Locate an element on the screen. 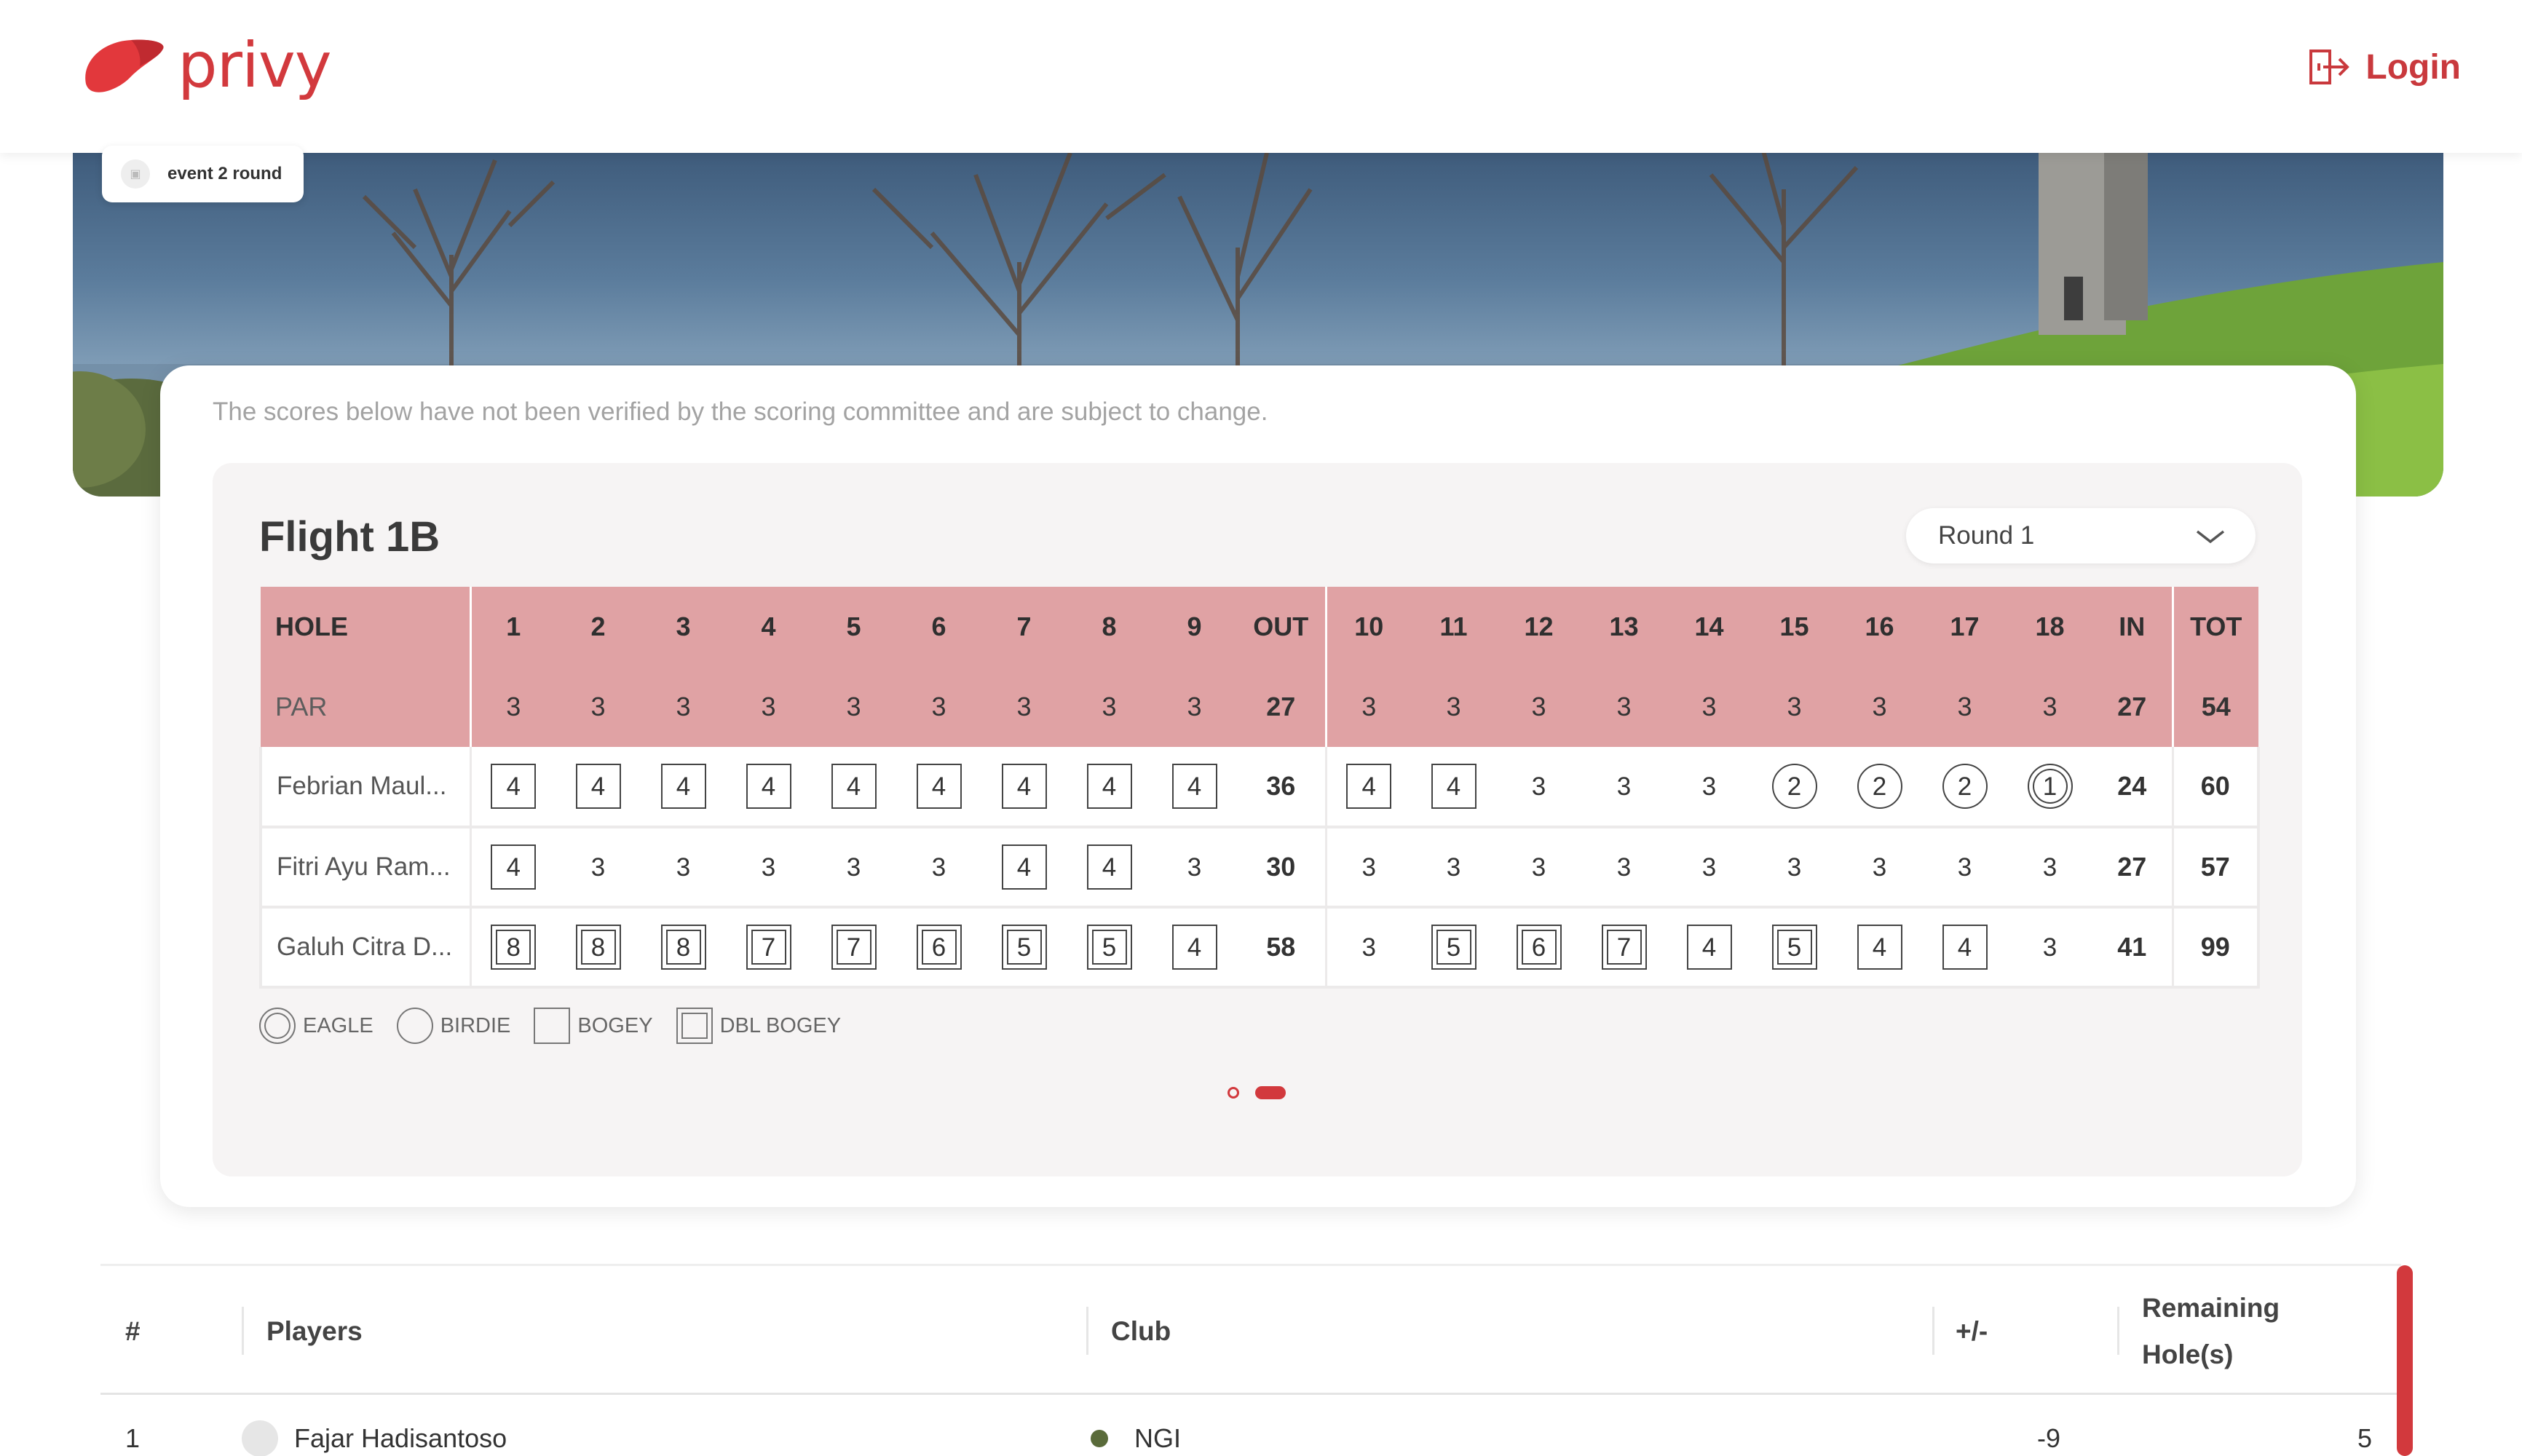  hole-label: HOLE is located at coordinates (366, 627).